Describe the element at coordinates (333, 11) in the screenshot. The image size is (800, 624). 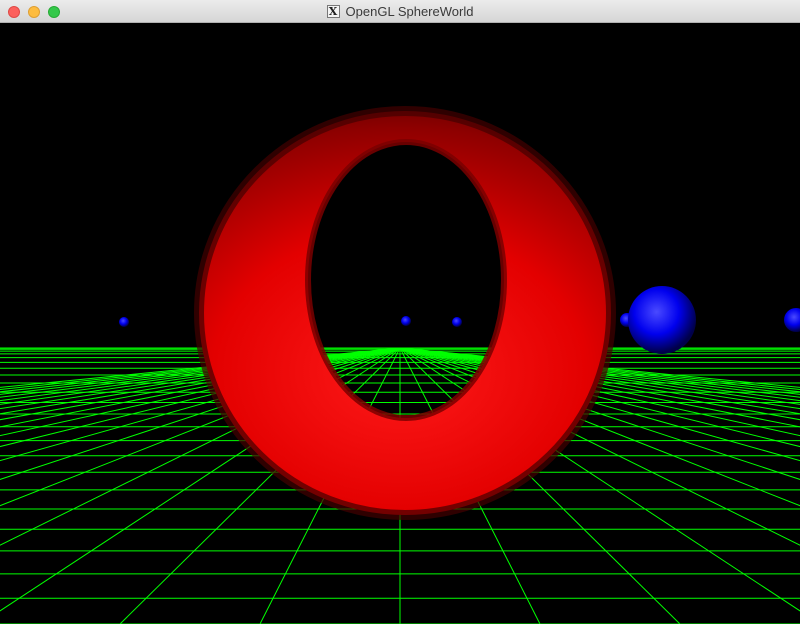
I see `x11-icon: X` at that location.